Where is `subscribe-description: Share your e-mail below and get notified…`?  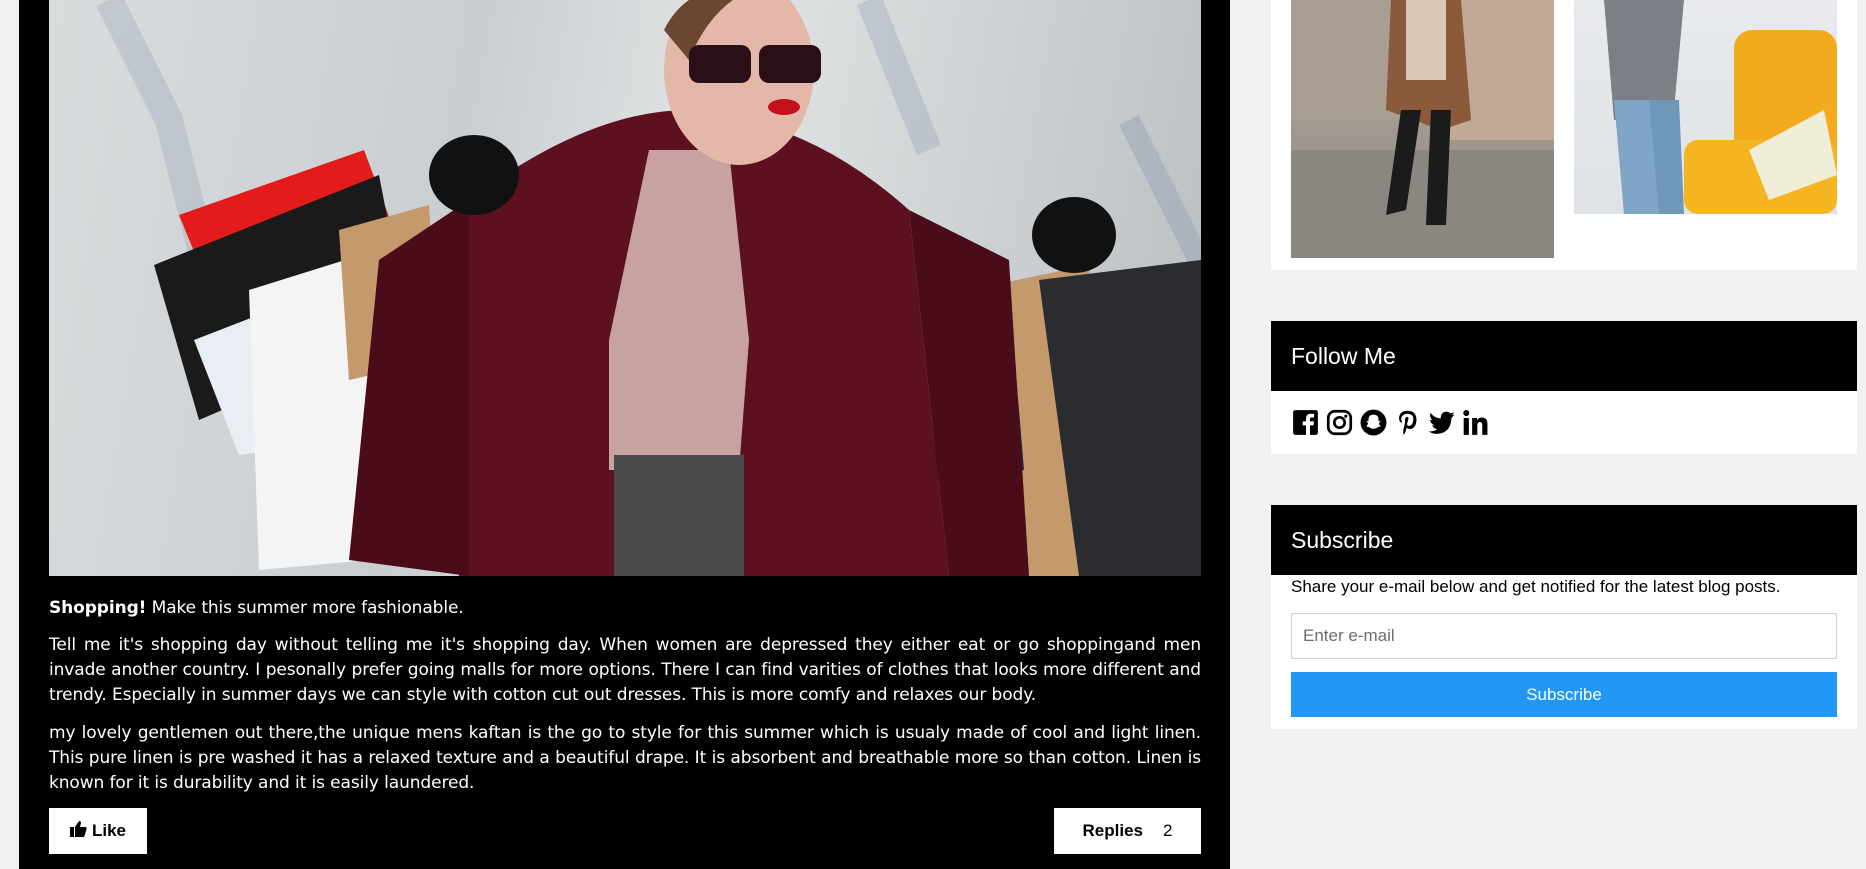 subscribe-description: Share your e-mail below and get notified… is located at coordinates (1536, 586).